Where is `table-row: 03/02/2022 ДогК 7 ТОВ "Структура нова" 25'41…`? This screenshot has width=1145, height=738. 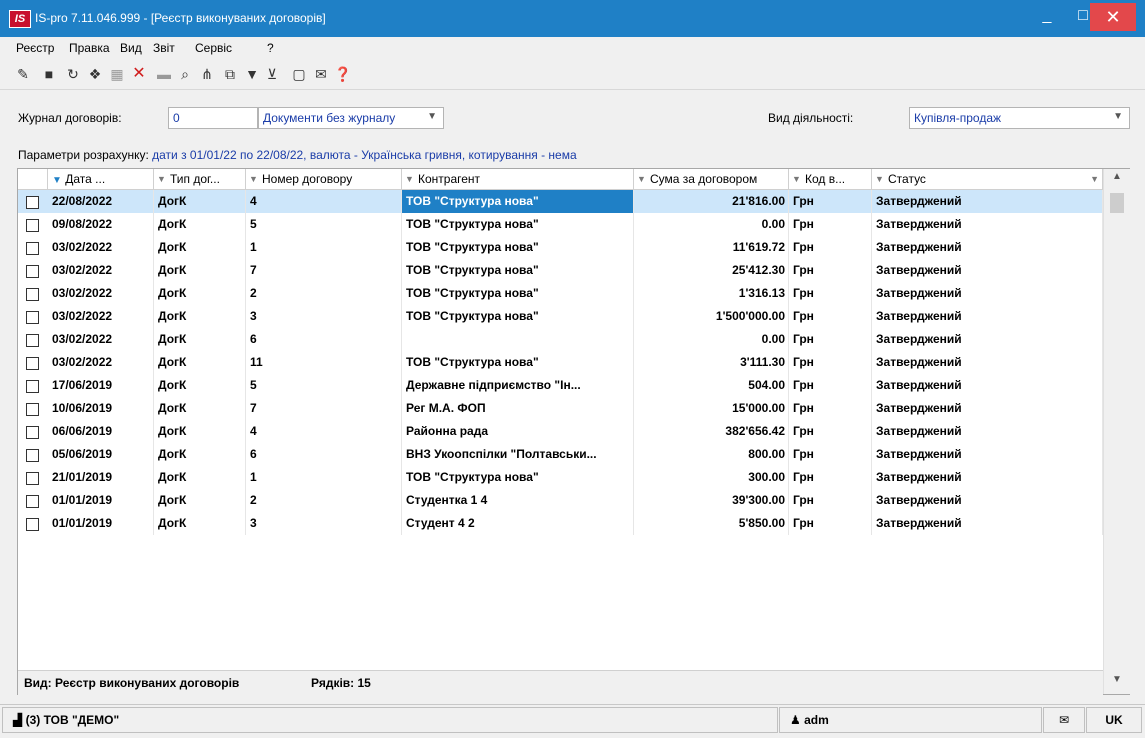
table-row: 03/02/2022 ДогК 7 ТОВ "Структура нова" 25'41… is located at coordinates (560, 270).